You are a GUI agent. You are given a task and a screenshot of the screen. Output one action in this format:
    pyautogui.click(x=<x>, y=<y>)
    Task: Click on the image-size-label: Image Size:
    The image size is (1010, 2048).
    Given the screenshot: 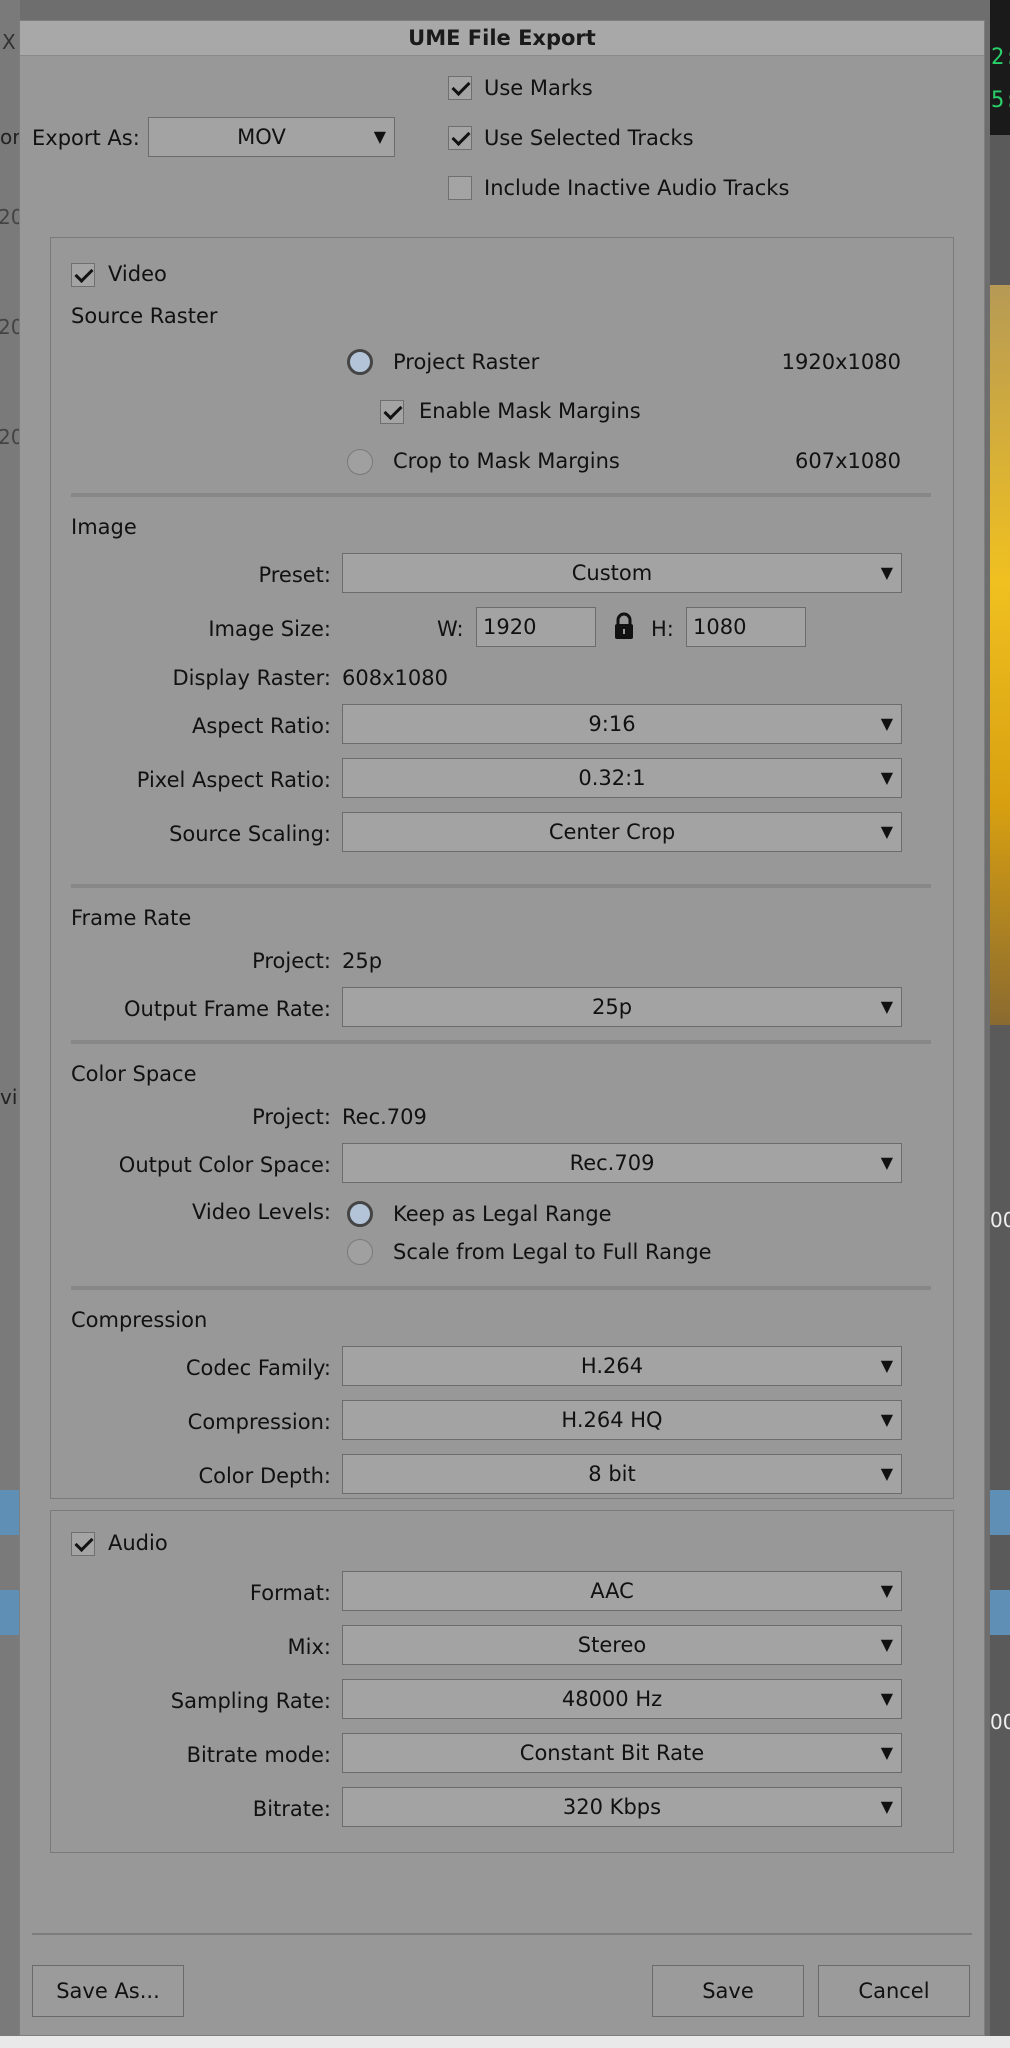 What is the action you would take?
    pyautogui.click(x=269, y=629)
    